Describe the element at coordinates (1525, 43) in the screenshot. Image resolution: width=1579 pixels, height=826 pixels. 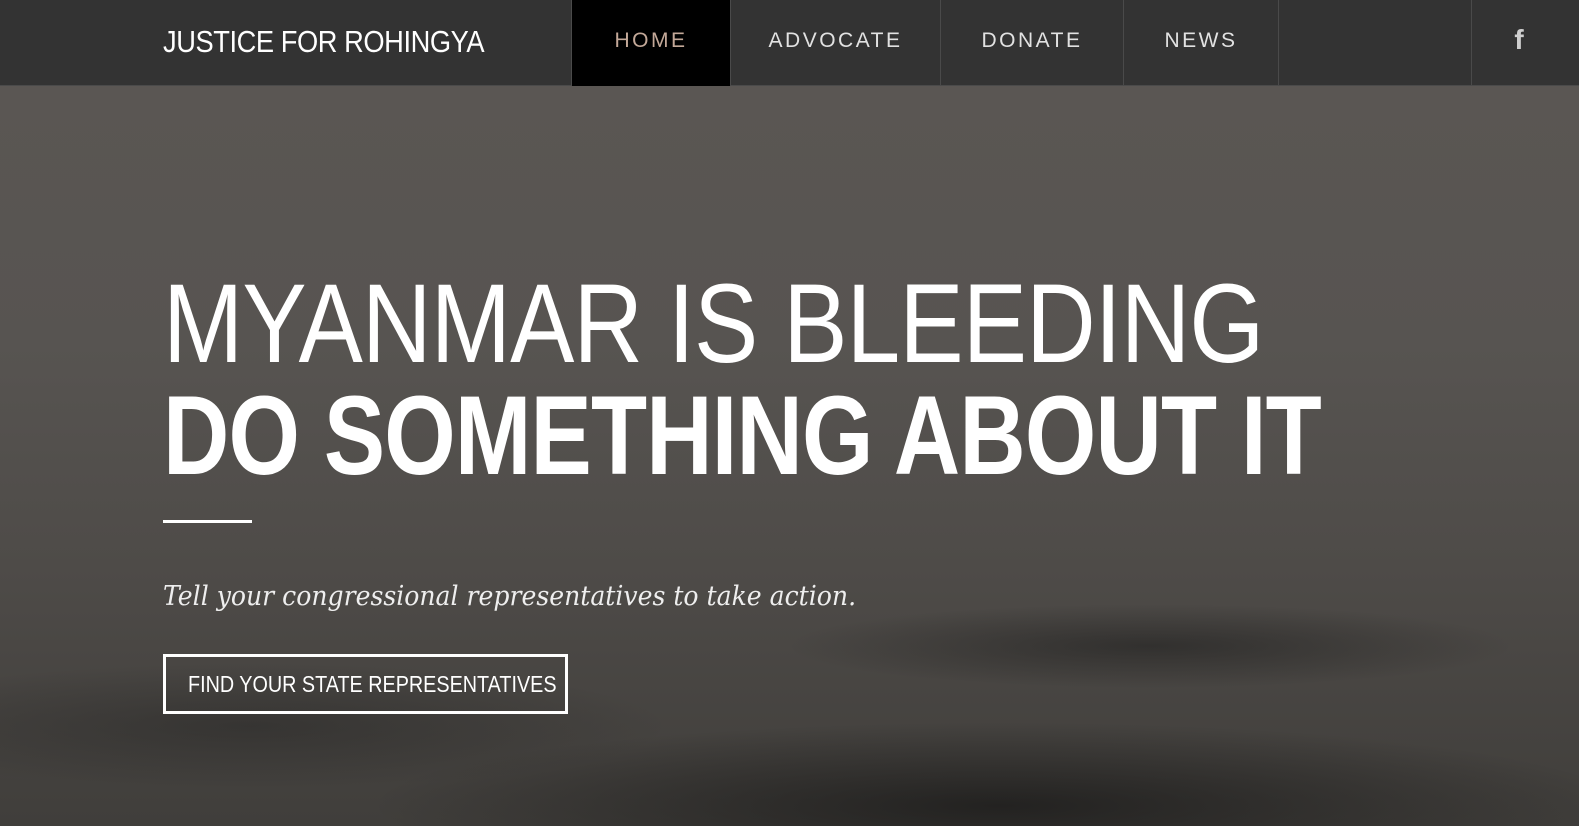
I see `facebook-link: f` at that location.